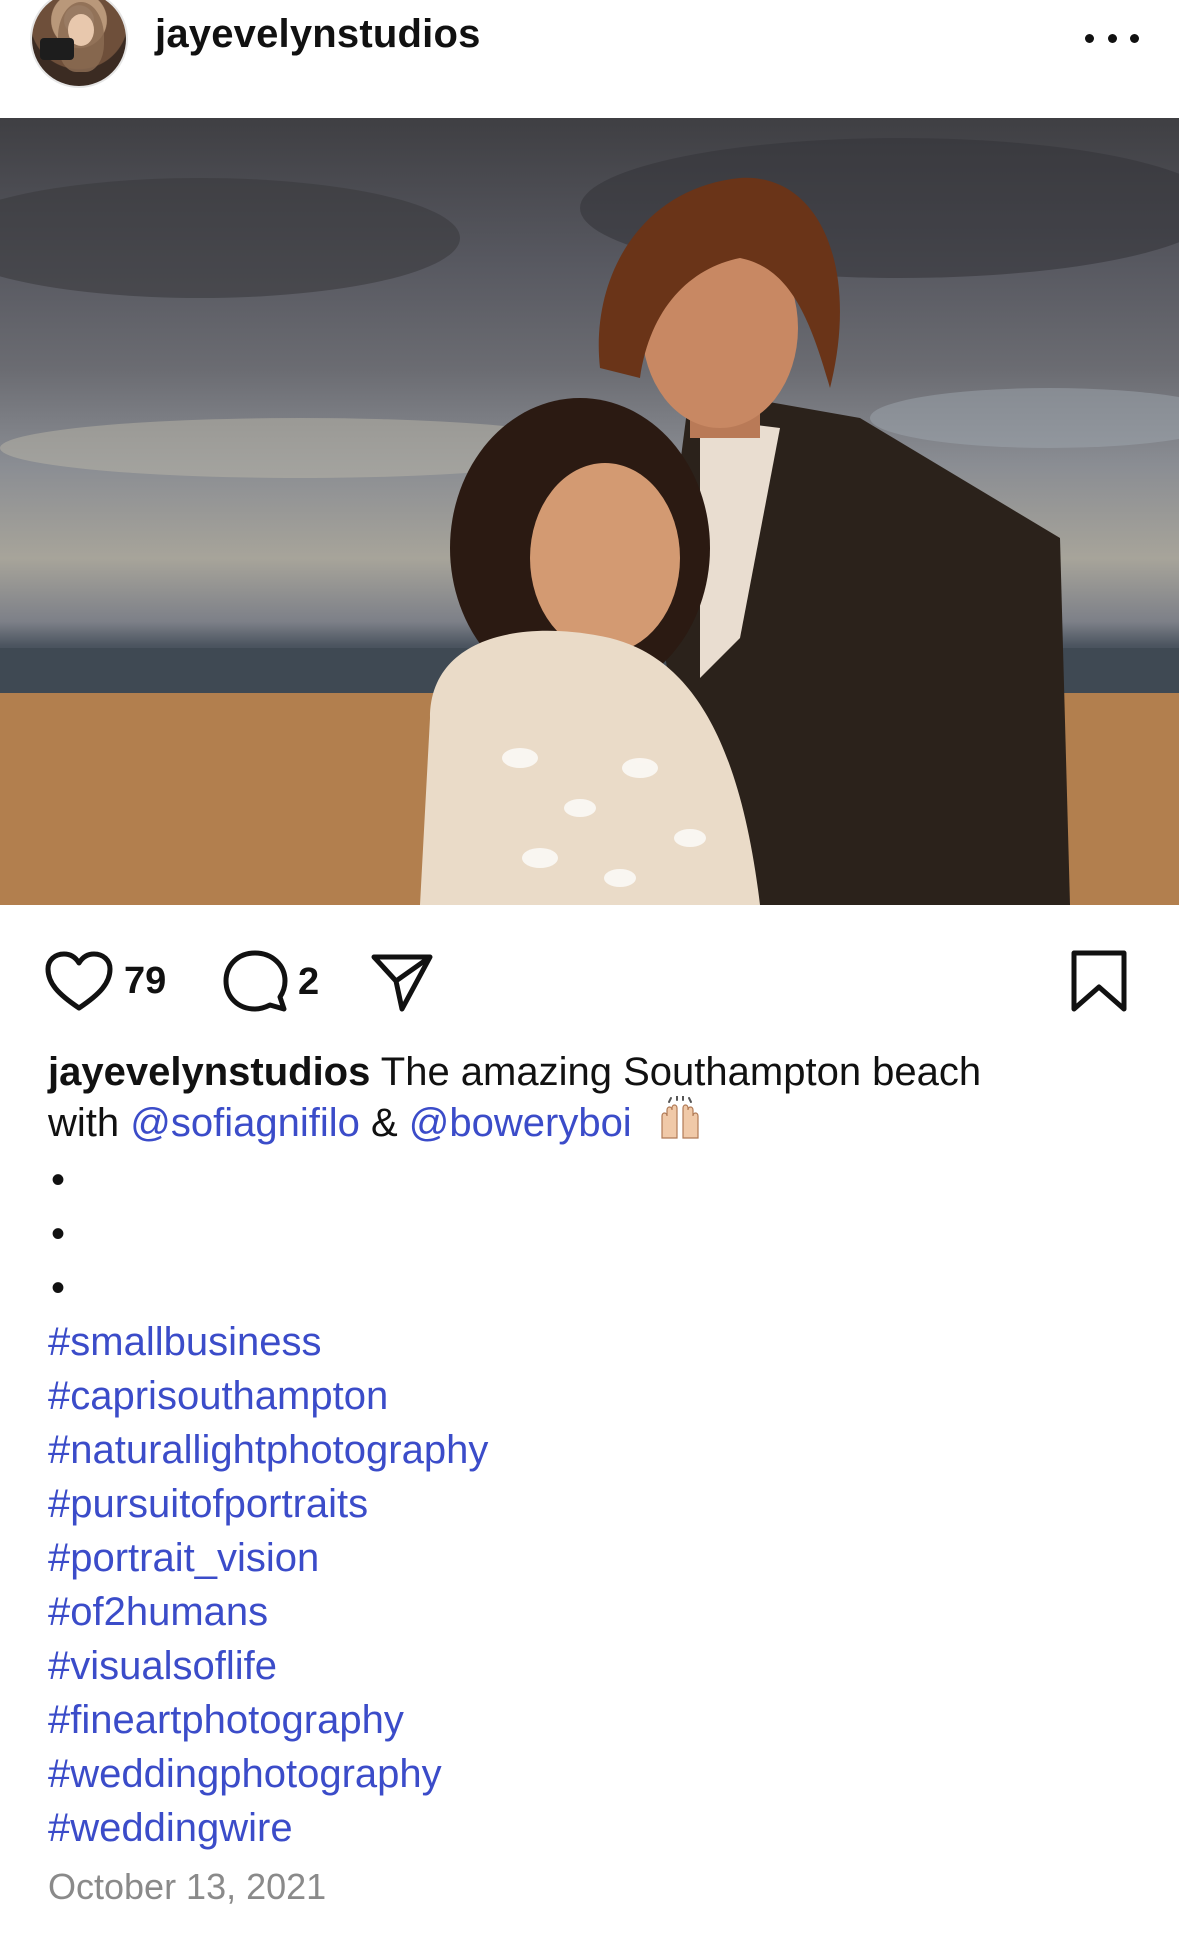  I want to click on post-username: jayevelynstudios, so click(318, 34).